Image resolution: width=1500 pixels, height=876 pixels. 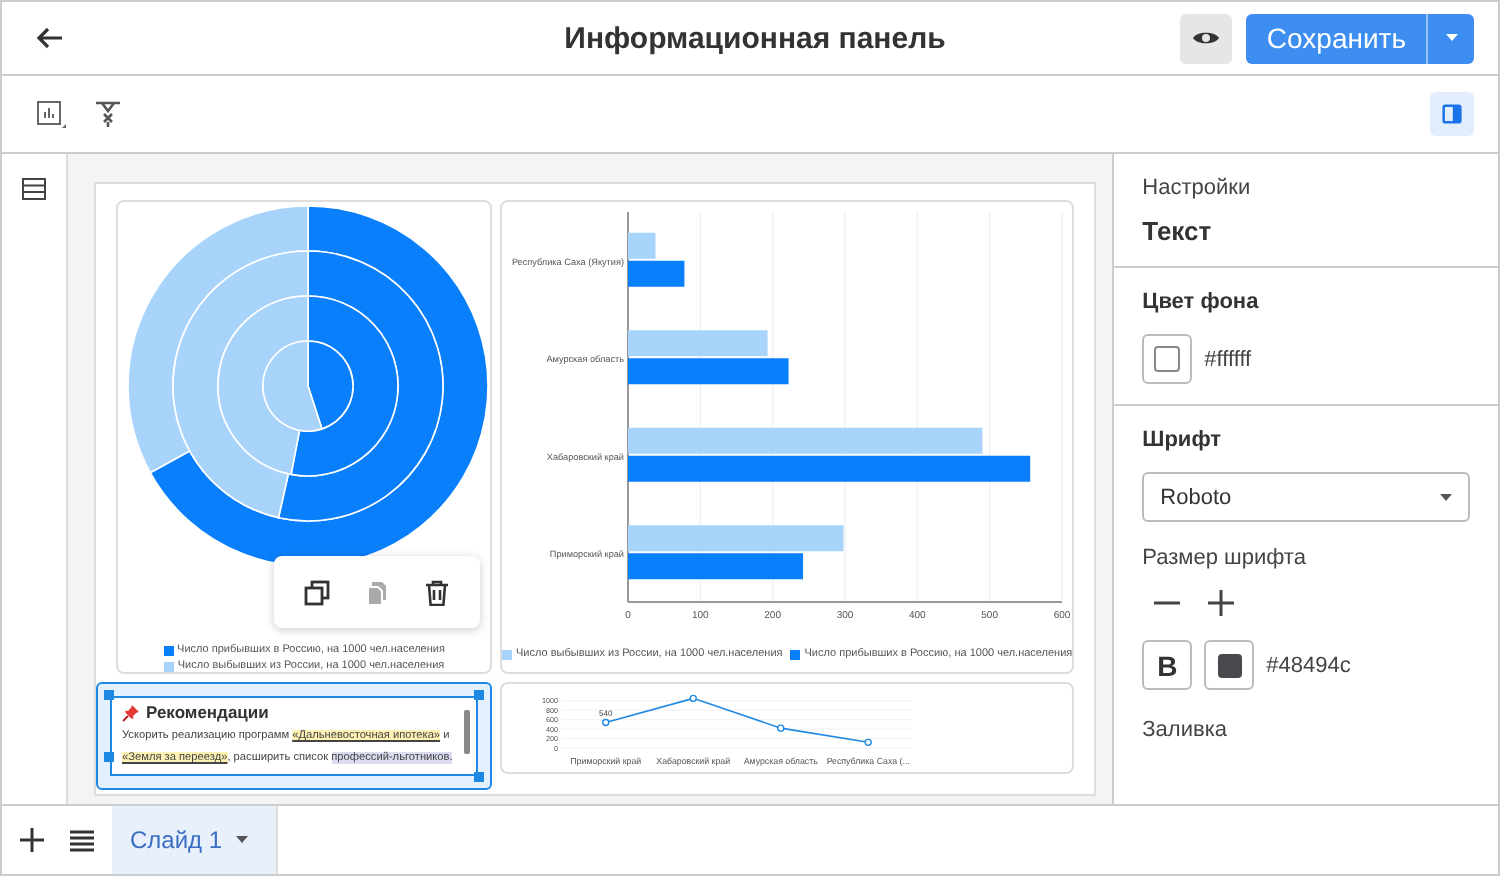 I want to click on panel-caption: Настройки, so click(x=1197, y=188).